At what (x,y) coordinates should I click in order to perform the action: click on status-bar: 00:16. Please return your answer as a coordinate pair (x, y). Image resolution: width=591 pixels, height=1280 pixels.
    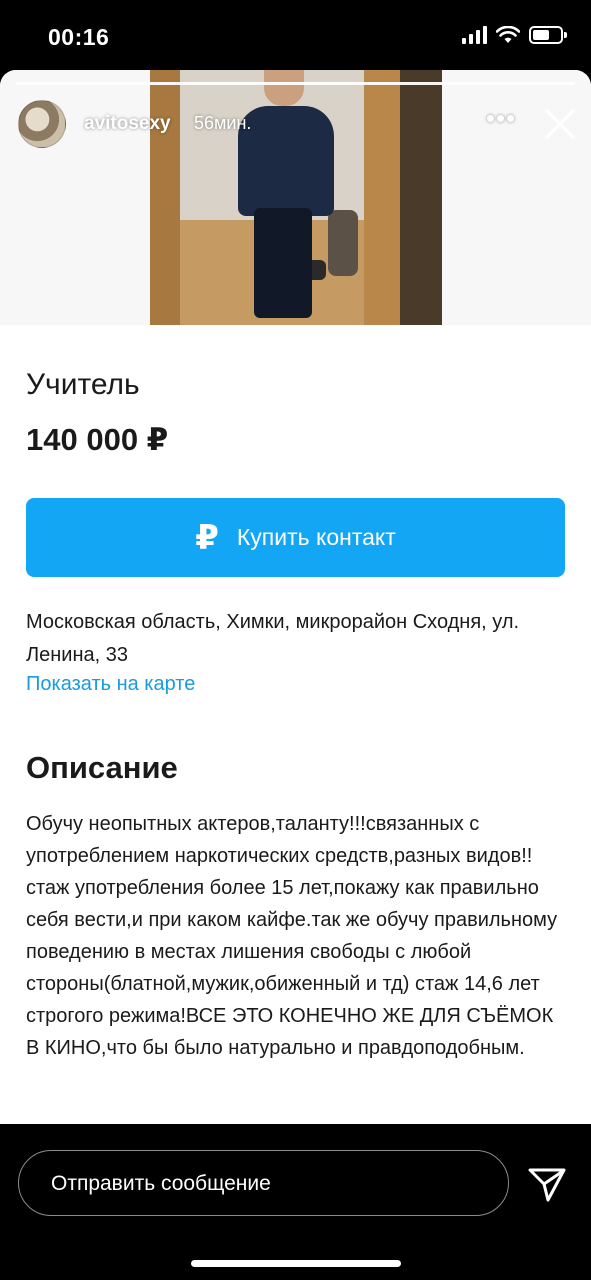
    Looking at the image, I should click on (295, 35).